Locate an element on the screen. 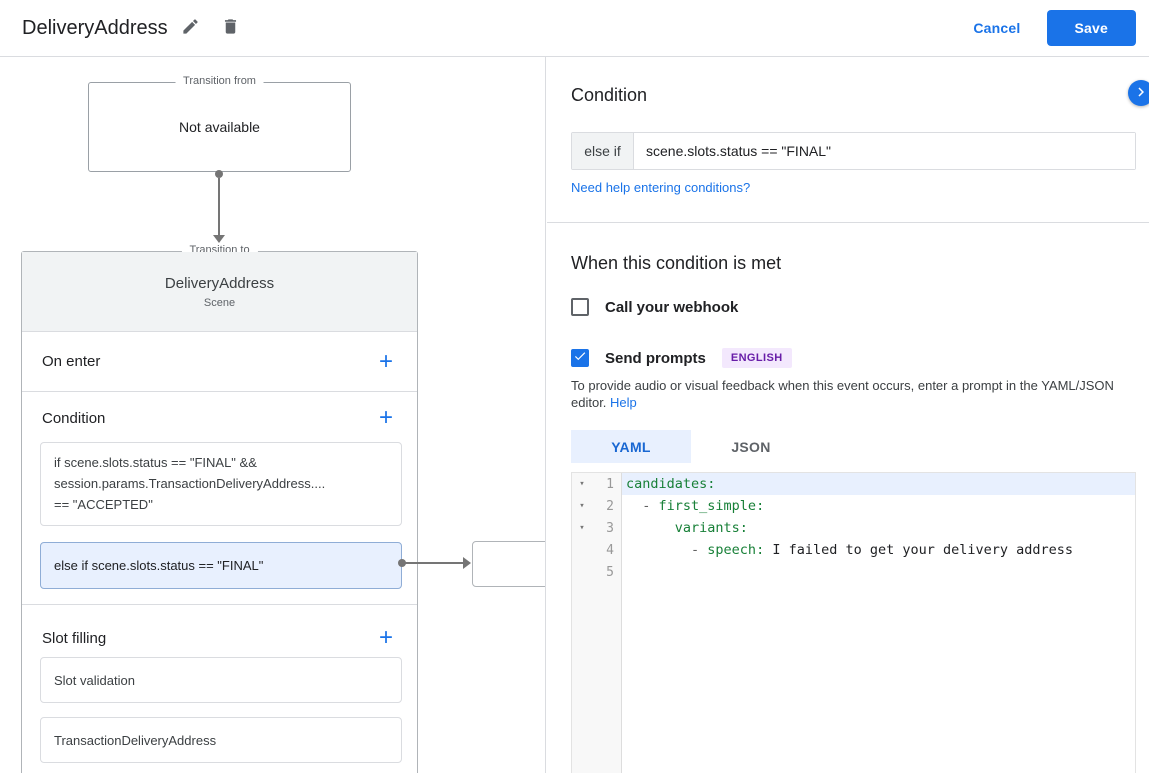  section-divider is located at coordinates (219, 604).